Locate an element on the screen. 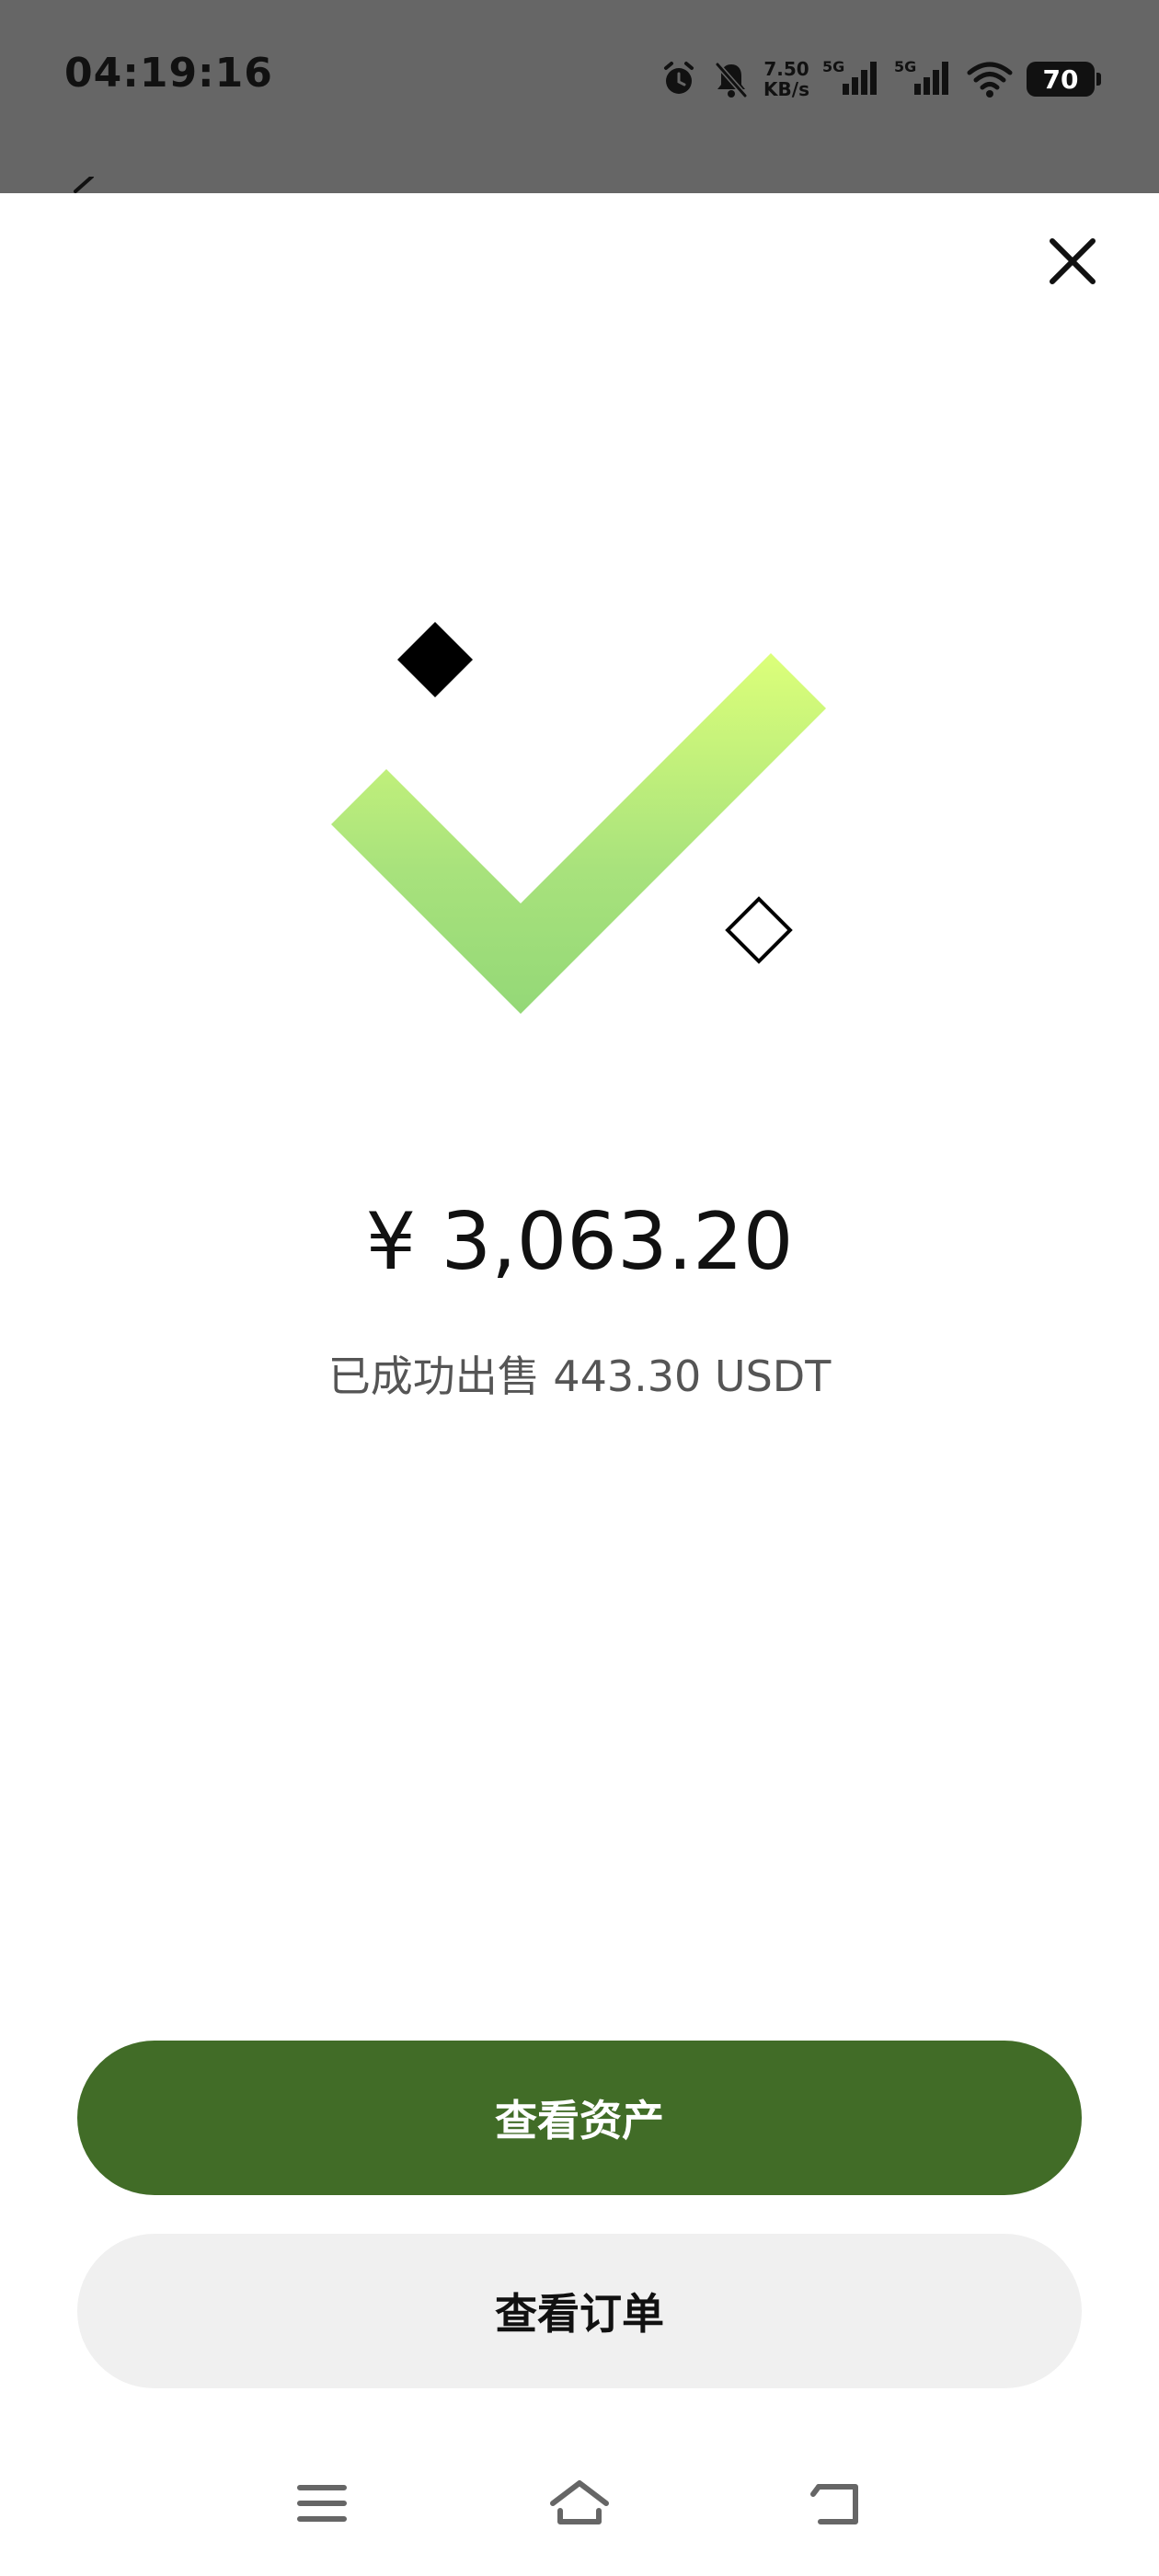 The height and width of the screenshot is (2576, 1159). back-button is located at coordinates (837, 2503).